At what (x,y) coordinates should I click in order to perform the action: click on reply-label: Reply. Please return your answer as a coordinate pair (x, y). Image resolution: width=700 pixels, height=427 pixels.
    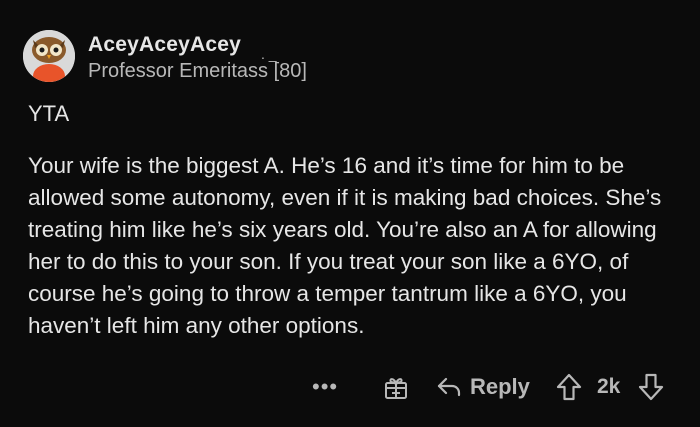
    Looking at the image, I should click on (500, 386).